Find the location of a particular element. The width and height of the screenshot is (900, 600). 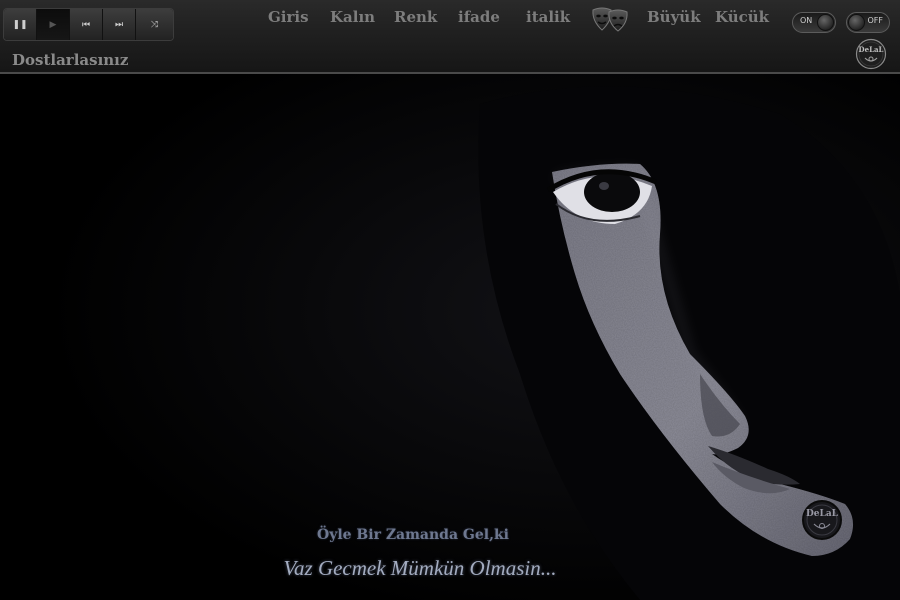

shuffle-button: ⤨ is located at coordinates (154, 24).